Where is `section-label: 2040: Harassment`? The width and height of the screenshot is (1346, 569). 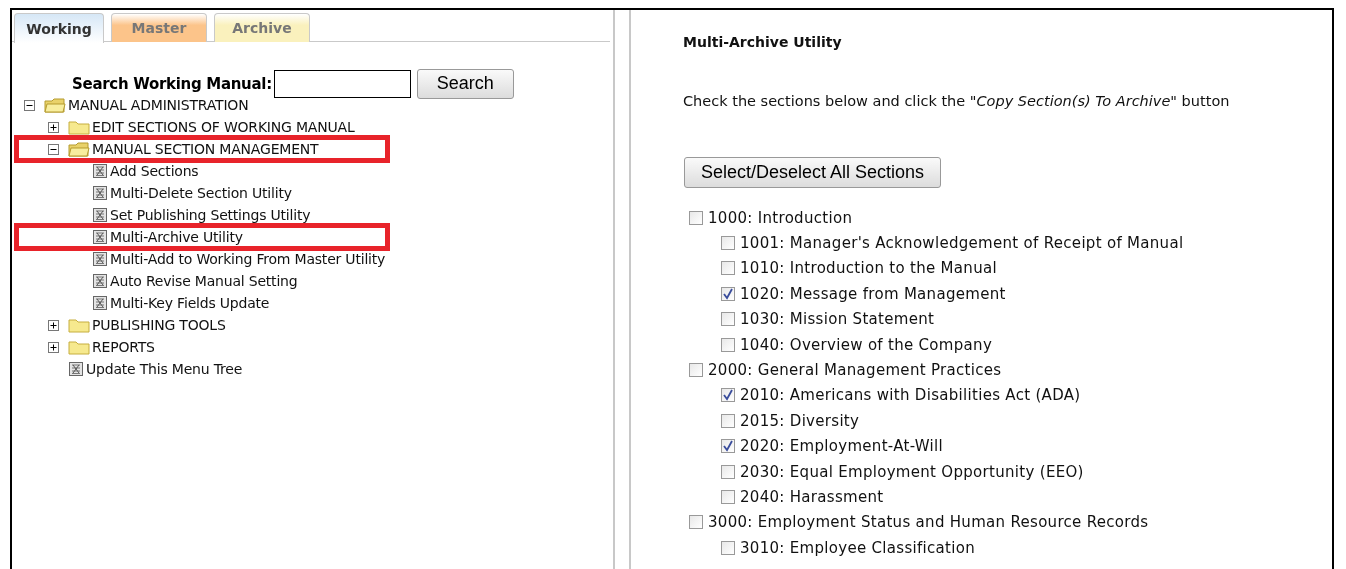
section-label: 2040: Harassment is located at coordinates (812, 497).